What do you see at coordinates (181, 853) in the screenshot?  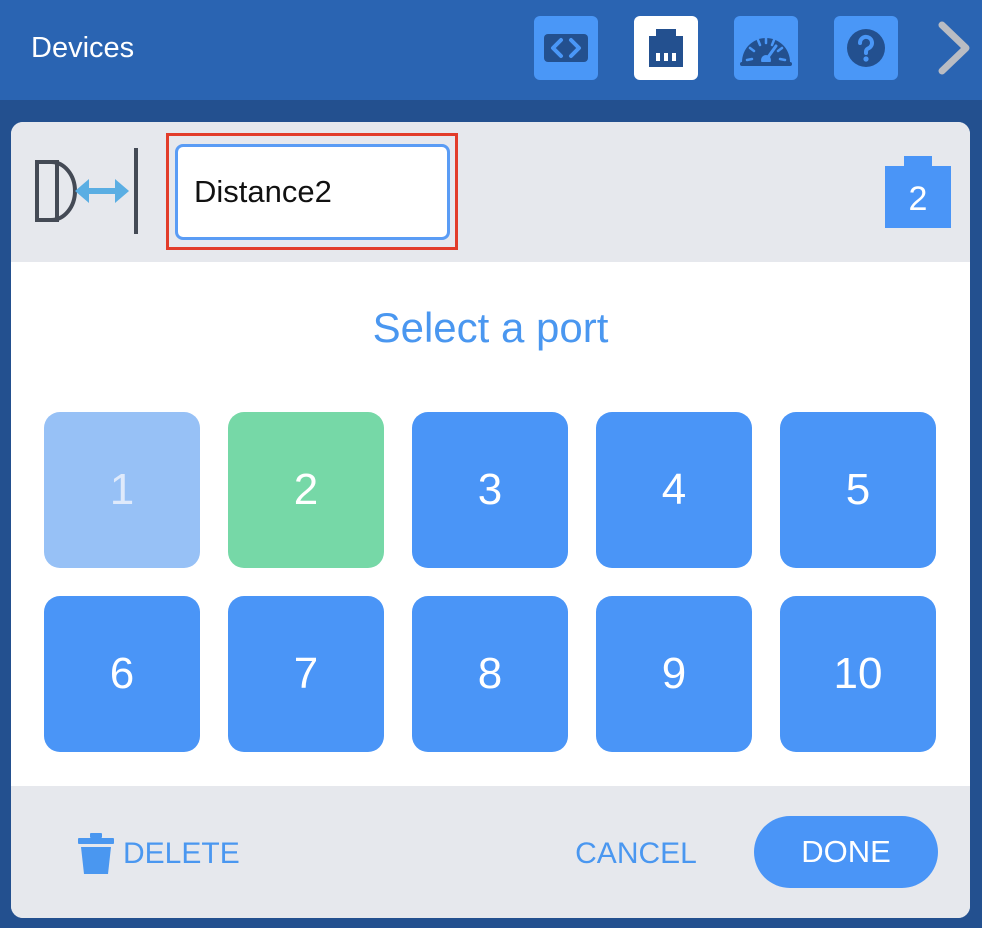 I see `delete-label: DELETE` at bounding box center [181, 853].